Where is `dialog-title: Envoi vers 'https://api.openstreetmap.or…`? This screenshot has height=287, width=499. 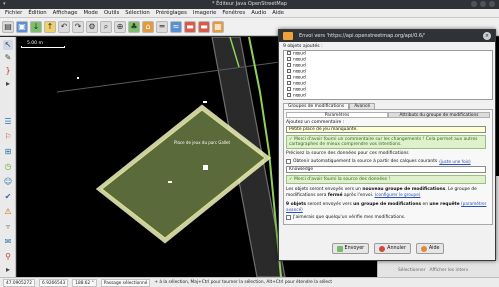 dialog-title: Envoi vers 'https://api.openstreetmap.or… is located at coordinates (362, 36).